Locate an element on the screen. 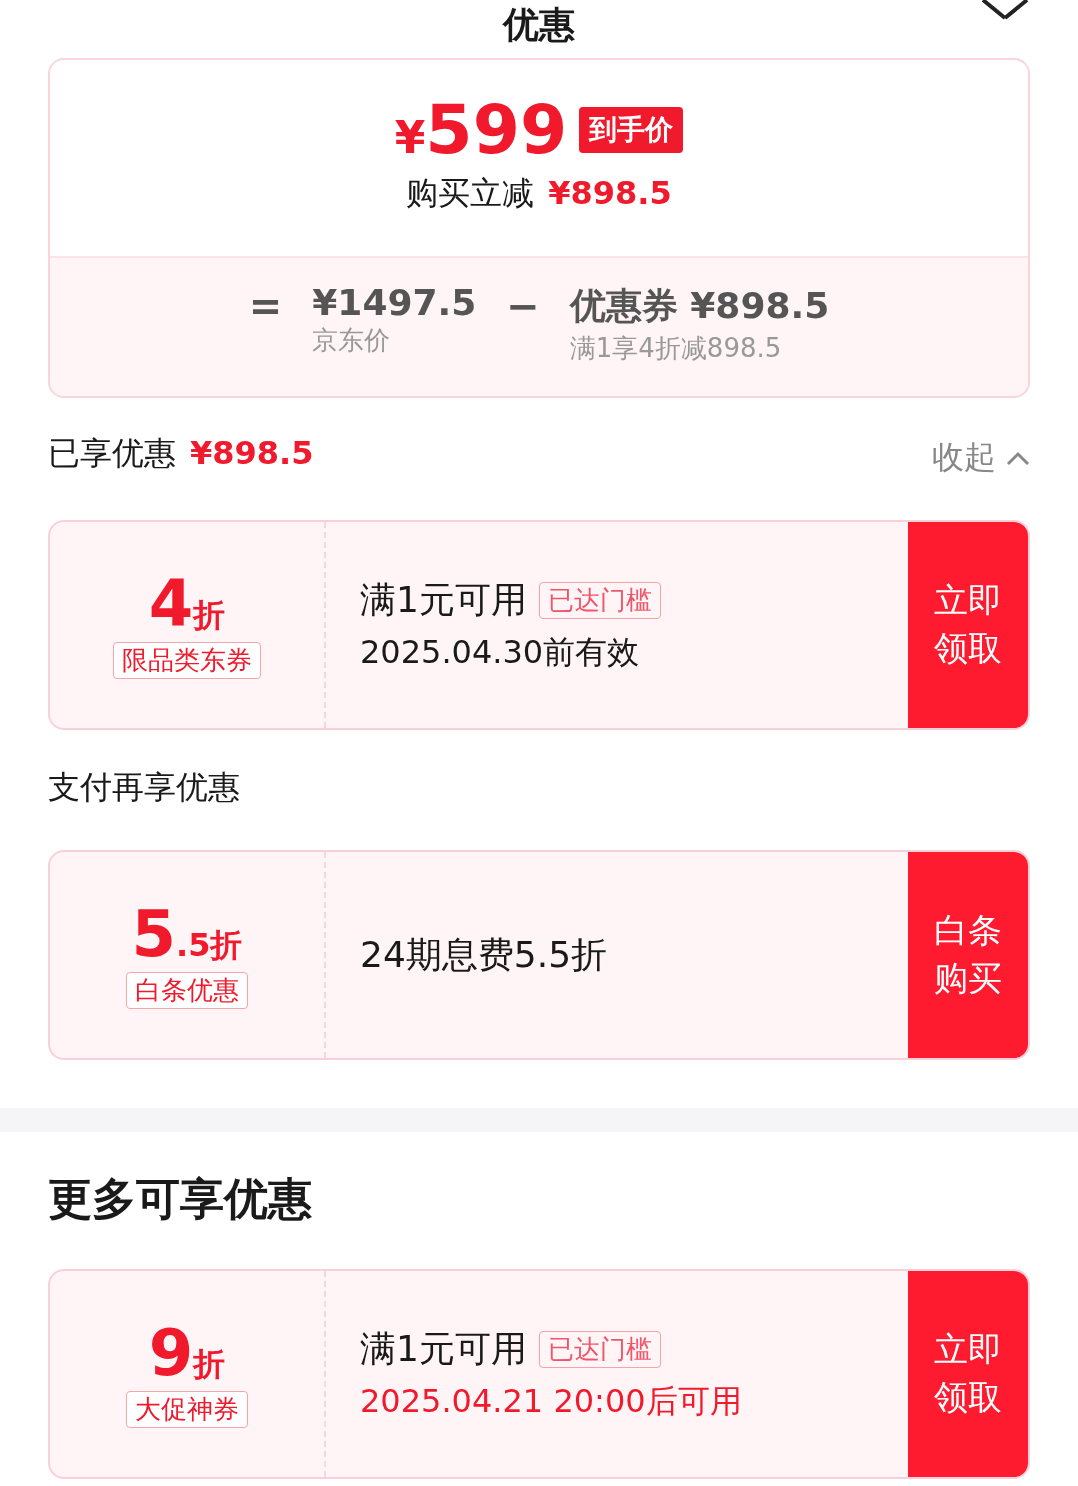  section-title: 支付再享优惠 is located at coordinates (144, 787).